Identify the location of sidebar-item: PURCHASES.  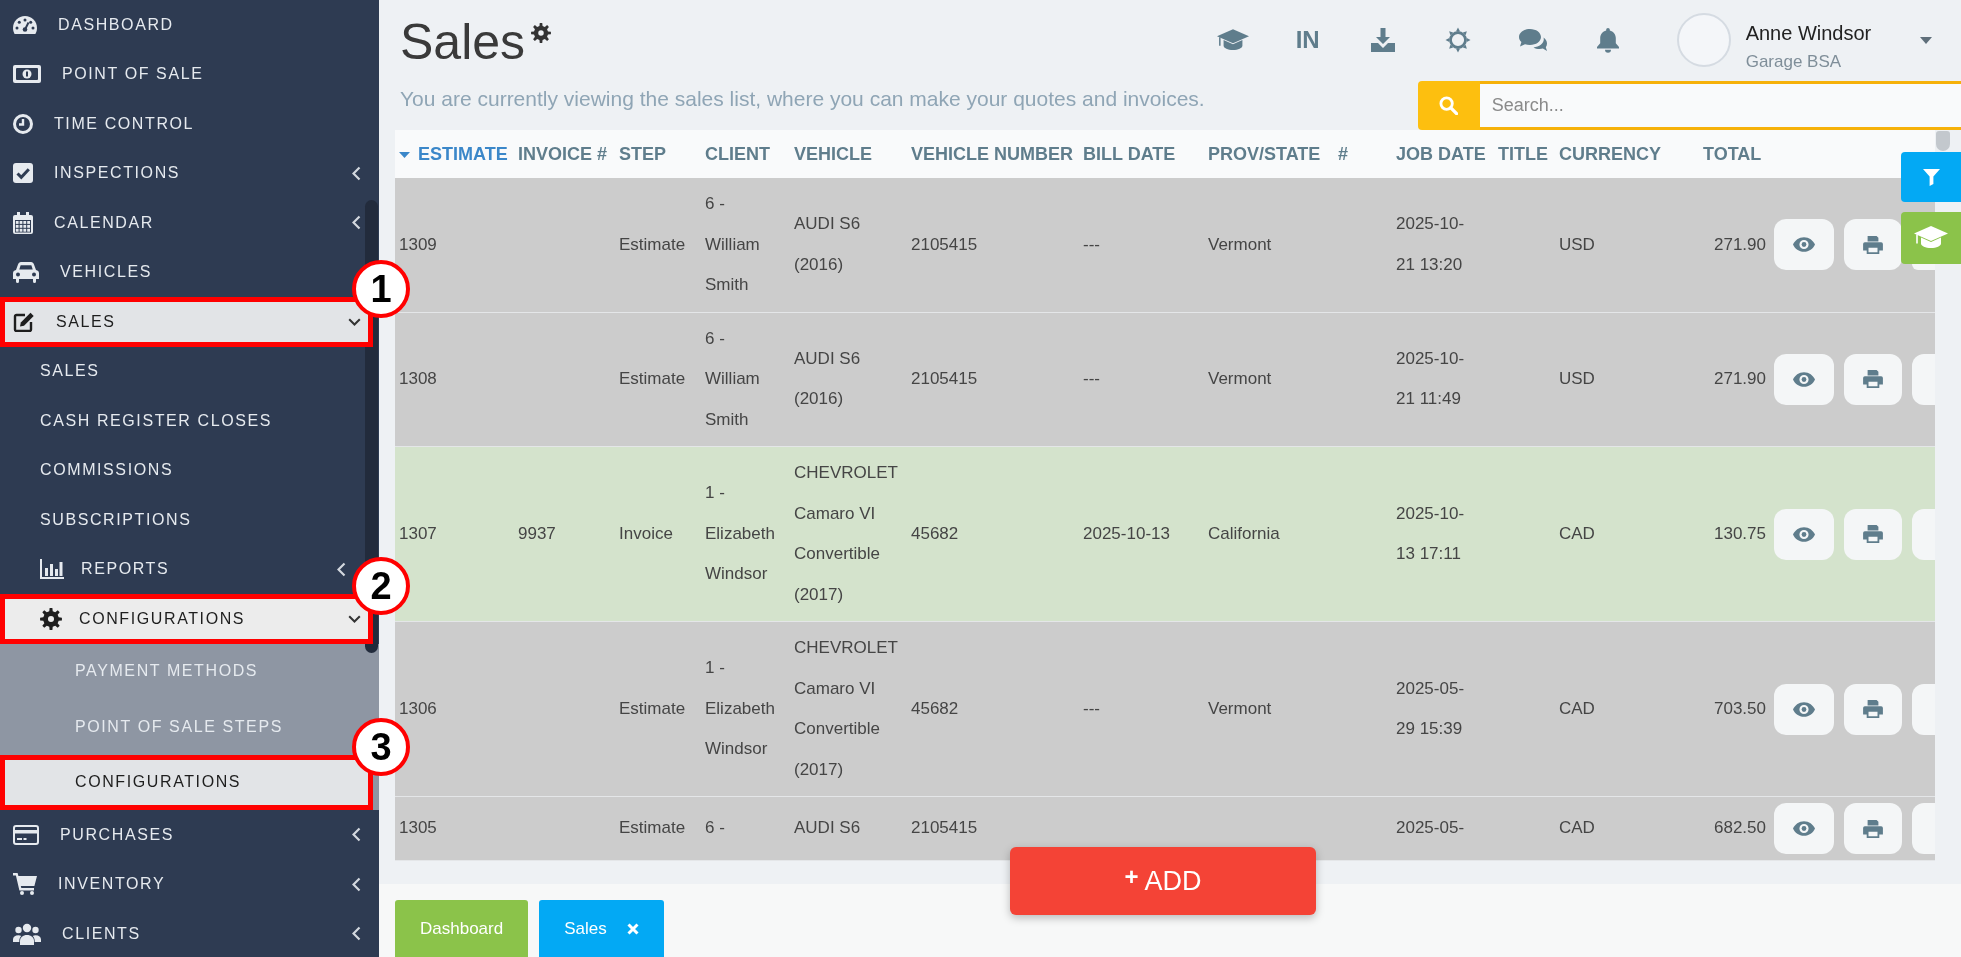
(182, 835).